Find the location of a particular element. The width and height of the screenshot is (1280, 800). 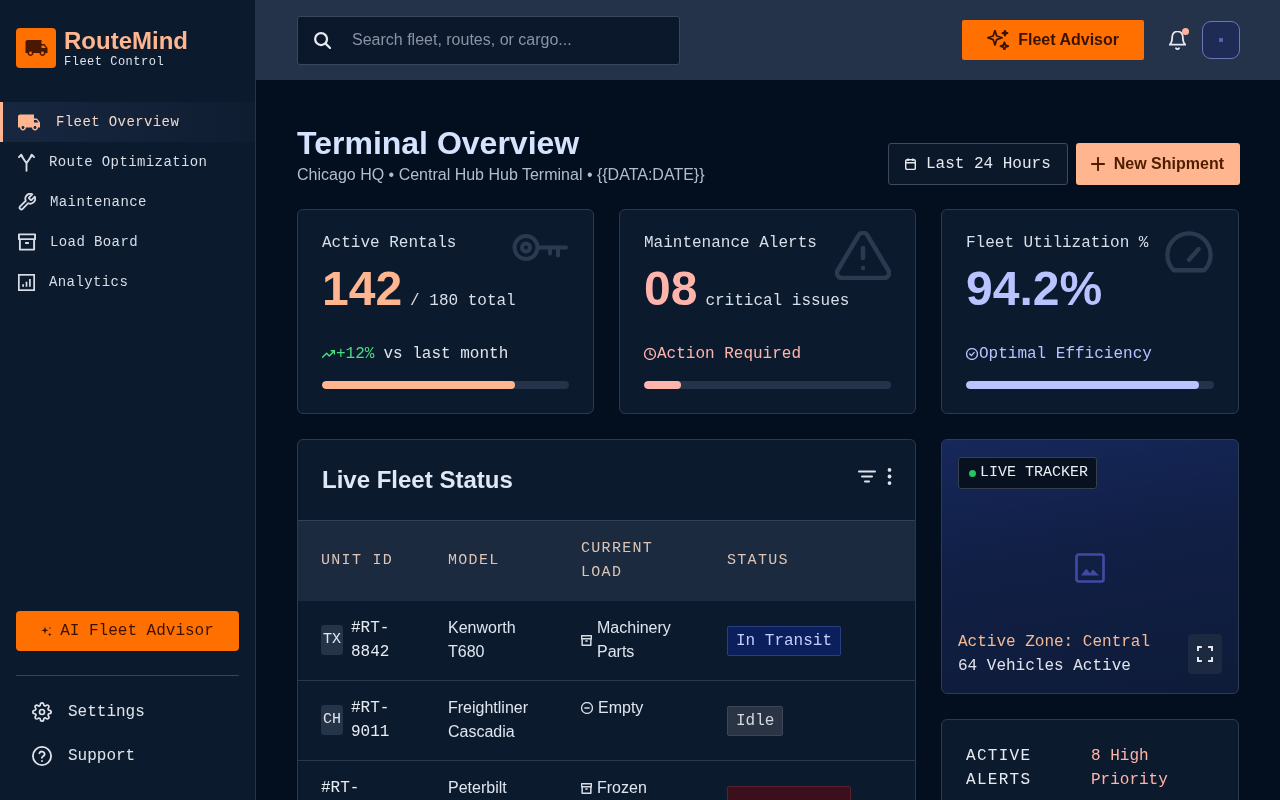

wrench-icon is located at coordinates (27, 202).